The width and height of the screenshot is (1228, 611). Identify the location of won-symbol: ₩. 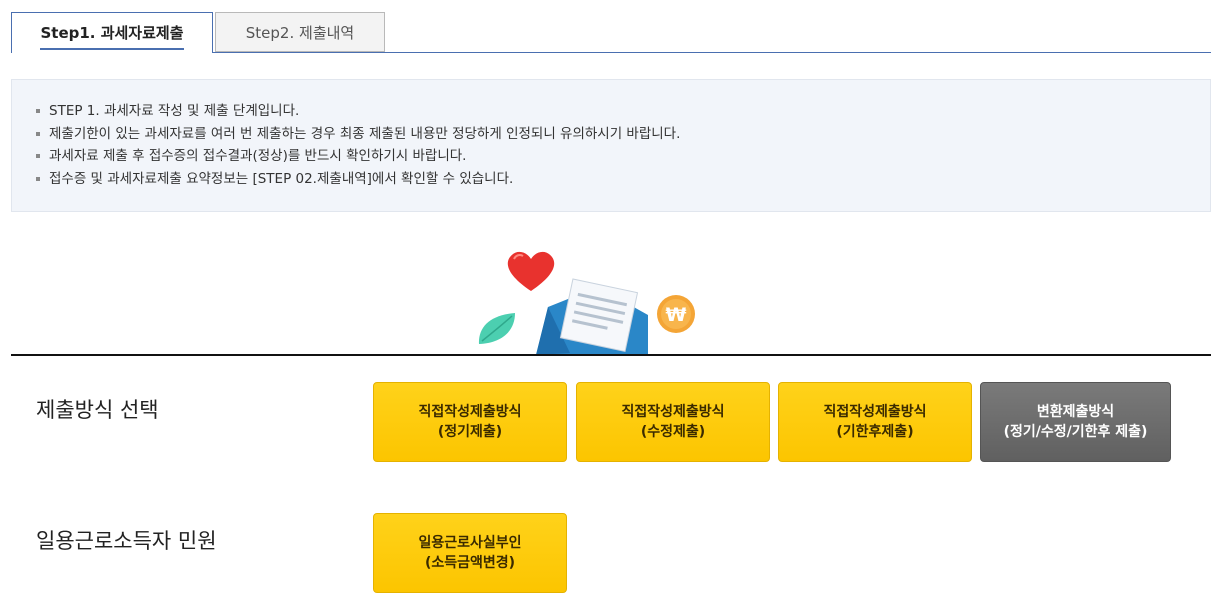
(676, 315).